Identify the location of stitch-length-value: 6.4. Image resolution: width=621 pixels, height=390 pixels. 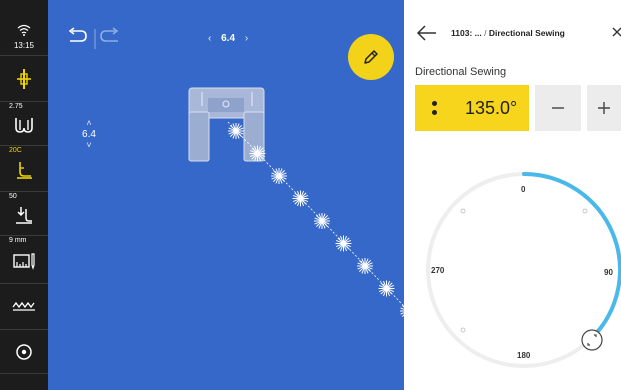
(89, 134).